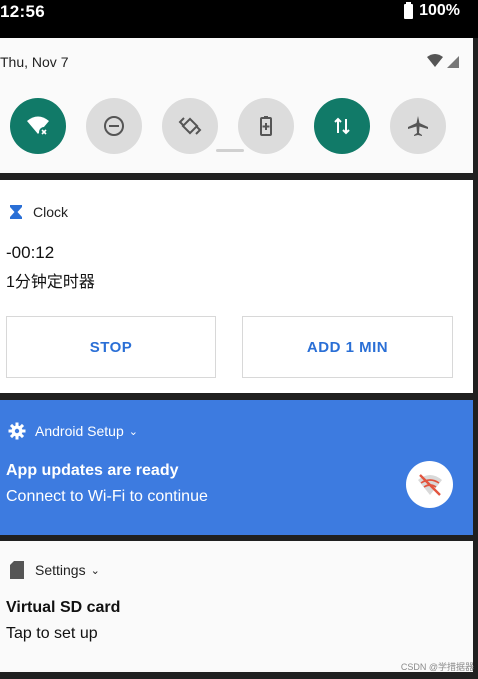 Image resolution: width=478 pixels, height=679 pixels. I want to click on setup-notification-text: Connect to Wi-Fi to continue, so click(107, 496).